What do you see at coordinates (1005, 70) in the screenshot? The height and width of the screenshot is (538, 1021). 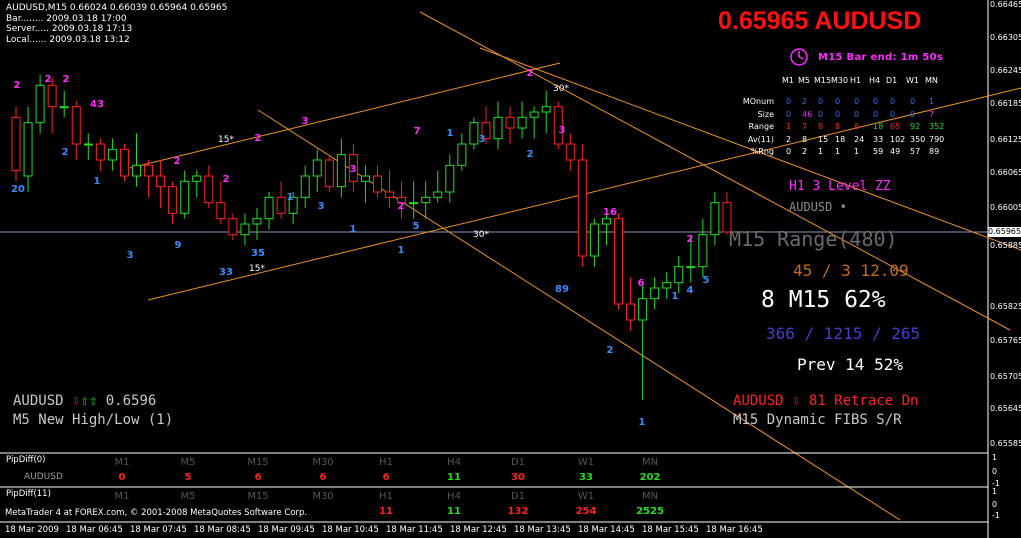 I see `price-tick: 0.66245` at bounding box center [1005, 70].